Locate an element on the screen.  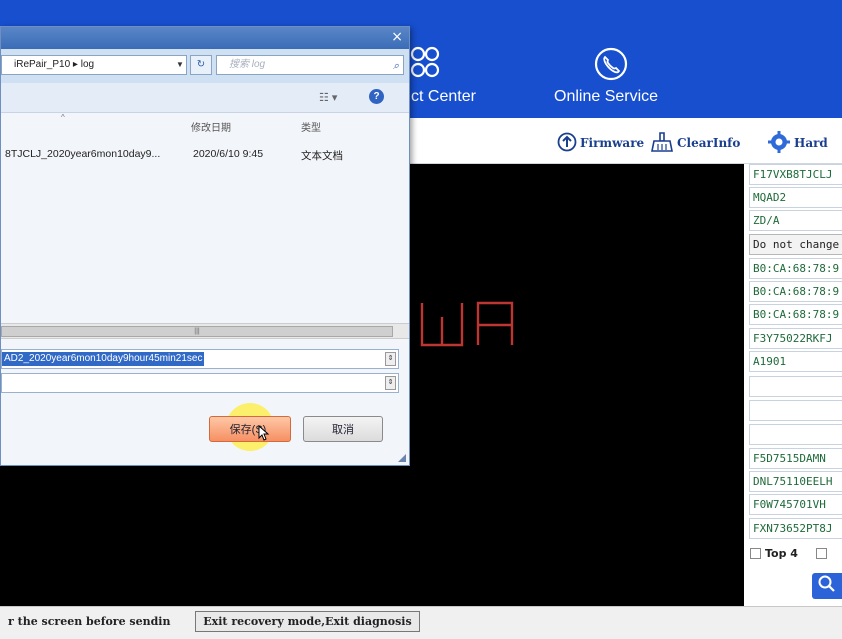
address-bar: iRePair_P10 ▸ log is located at coordinates (94, 65).